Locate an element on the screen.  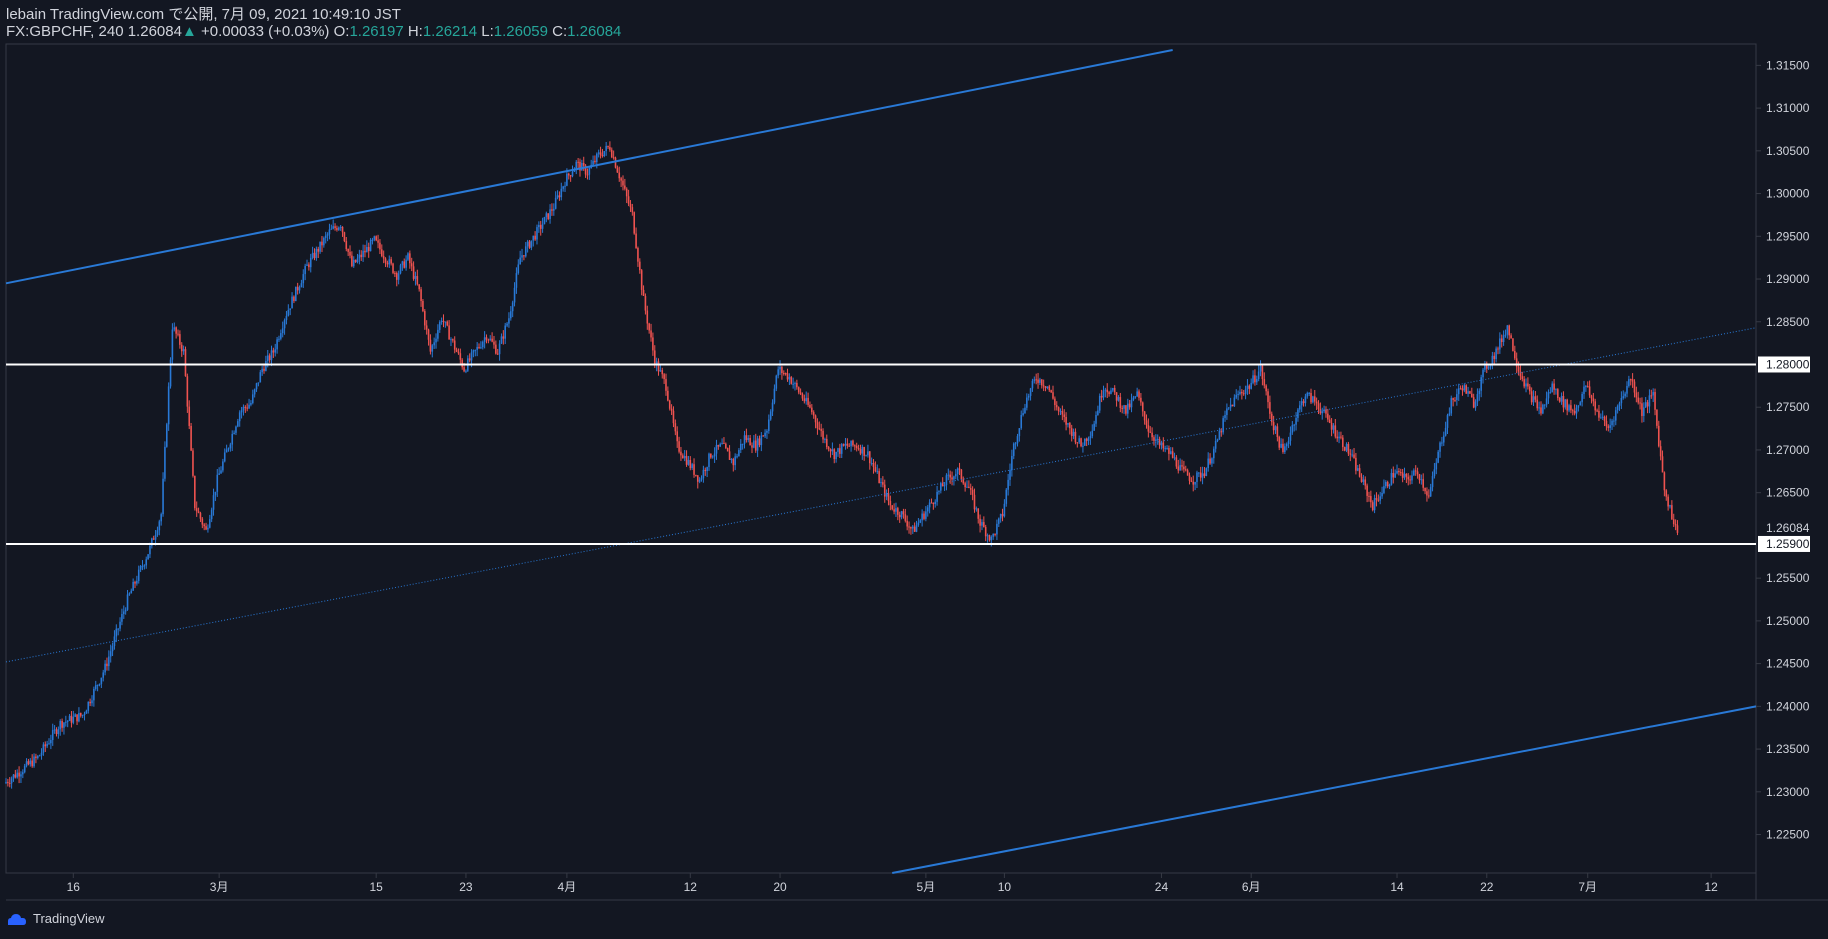
tradingview-logo: TradingView is located at coordinates (55, 918).